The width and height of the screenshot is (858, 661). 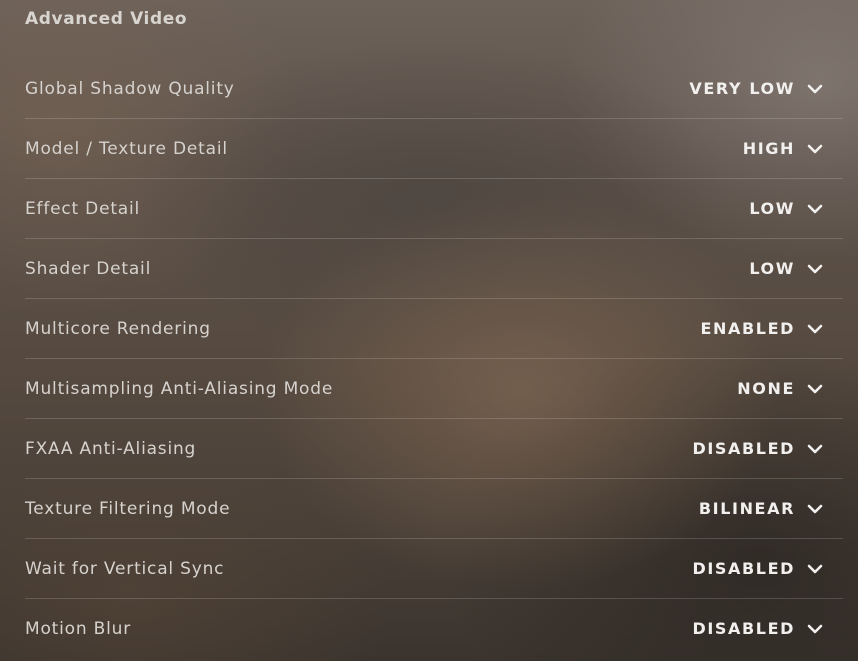 I want to click on motion-blur-dropdown: DISABLED, so click(x=767, y=629).